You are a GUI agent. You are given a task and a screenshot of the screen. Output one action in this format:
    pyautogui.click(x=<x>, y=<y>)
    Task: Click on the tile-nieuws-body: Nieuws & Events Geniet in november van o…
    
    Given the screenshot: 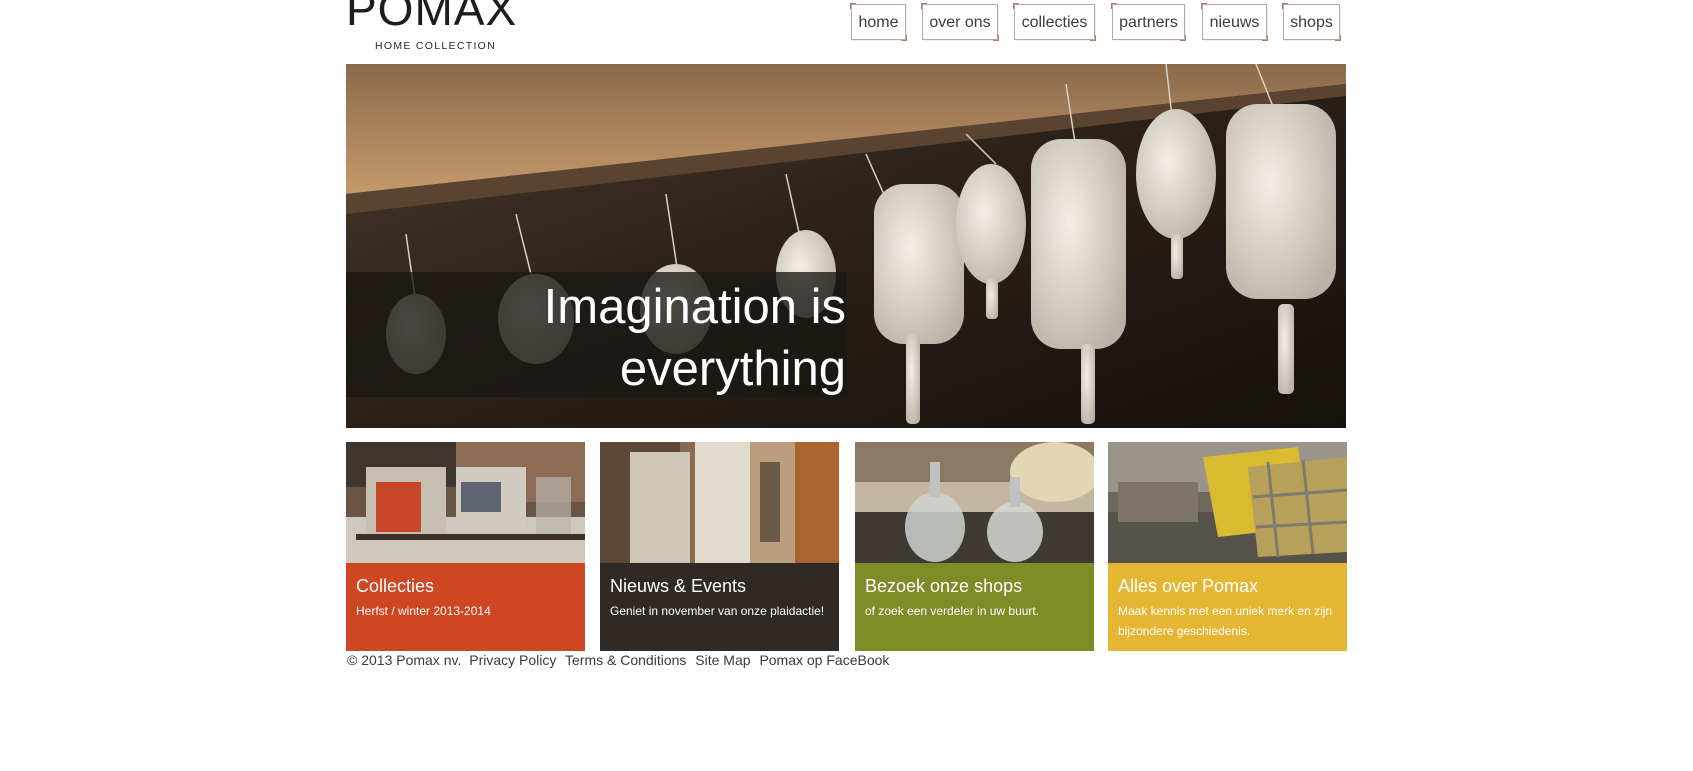 What is the action you would take?
    pyautogui.click(x=719, y=607)
    